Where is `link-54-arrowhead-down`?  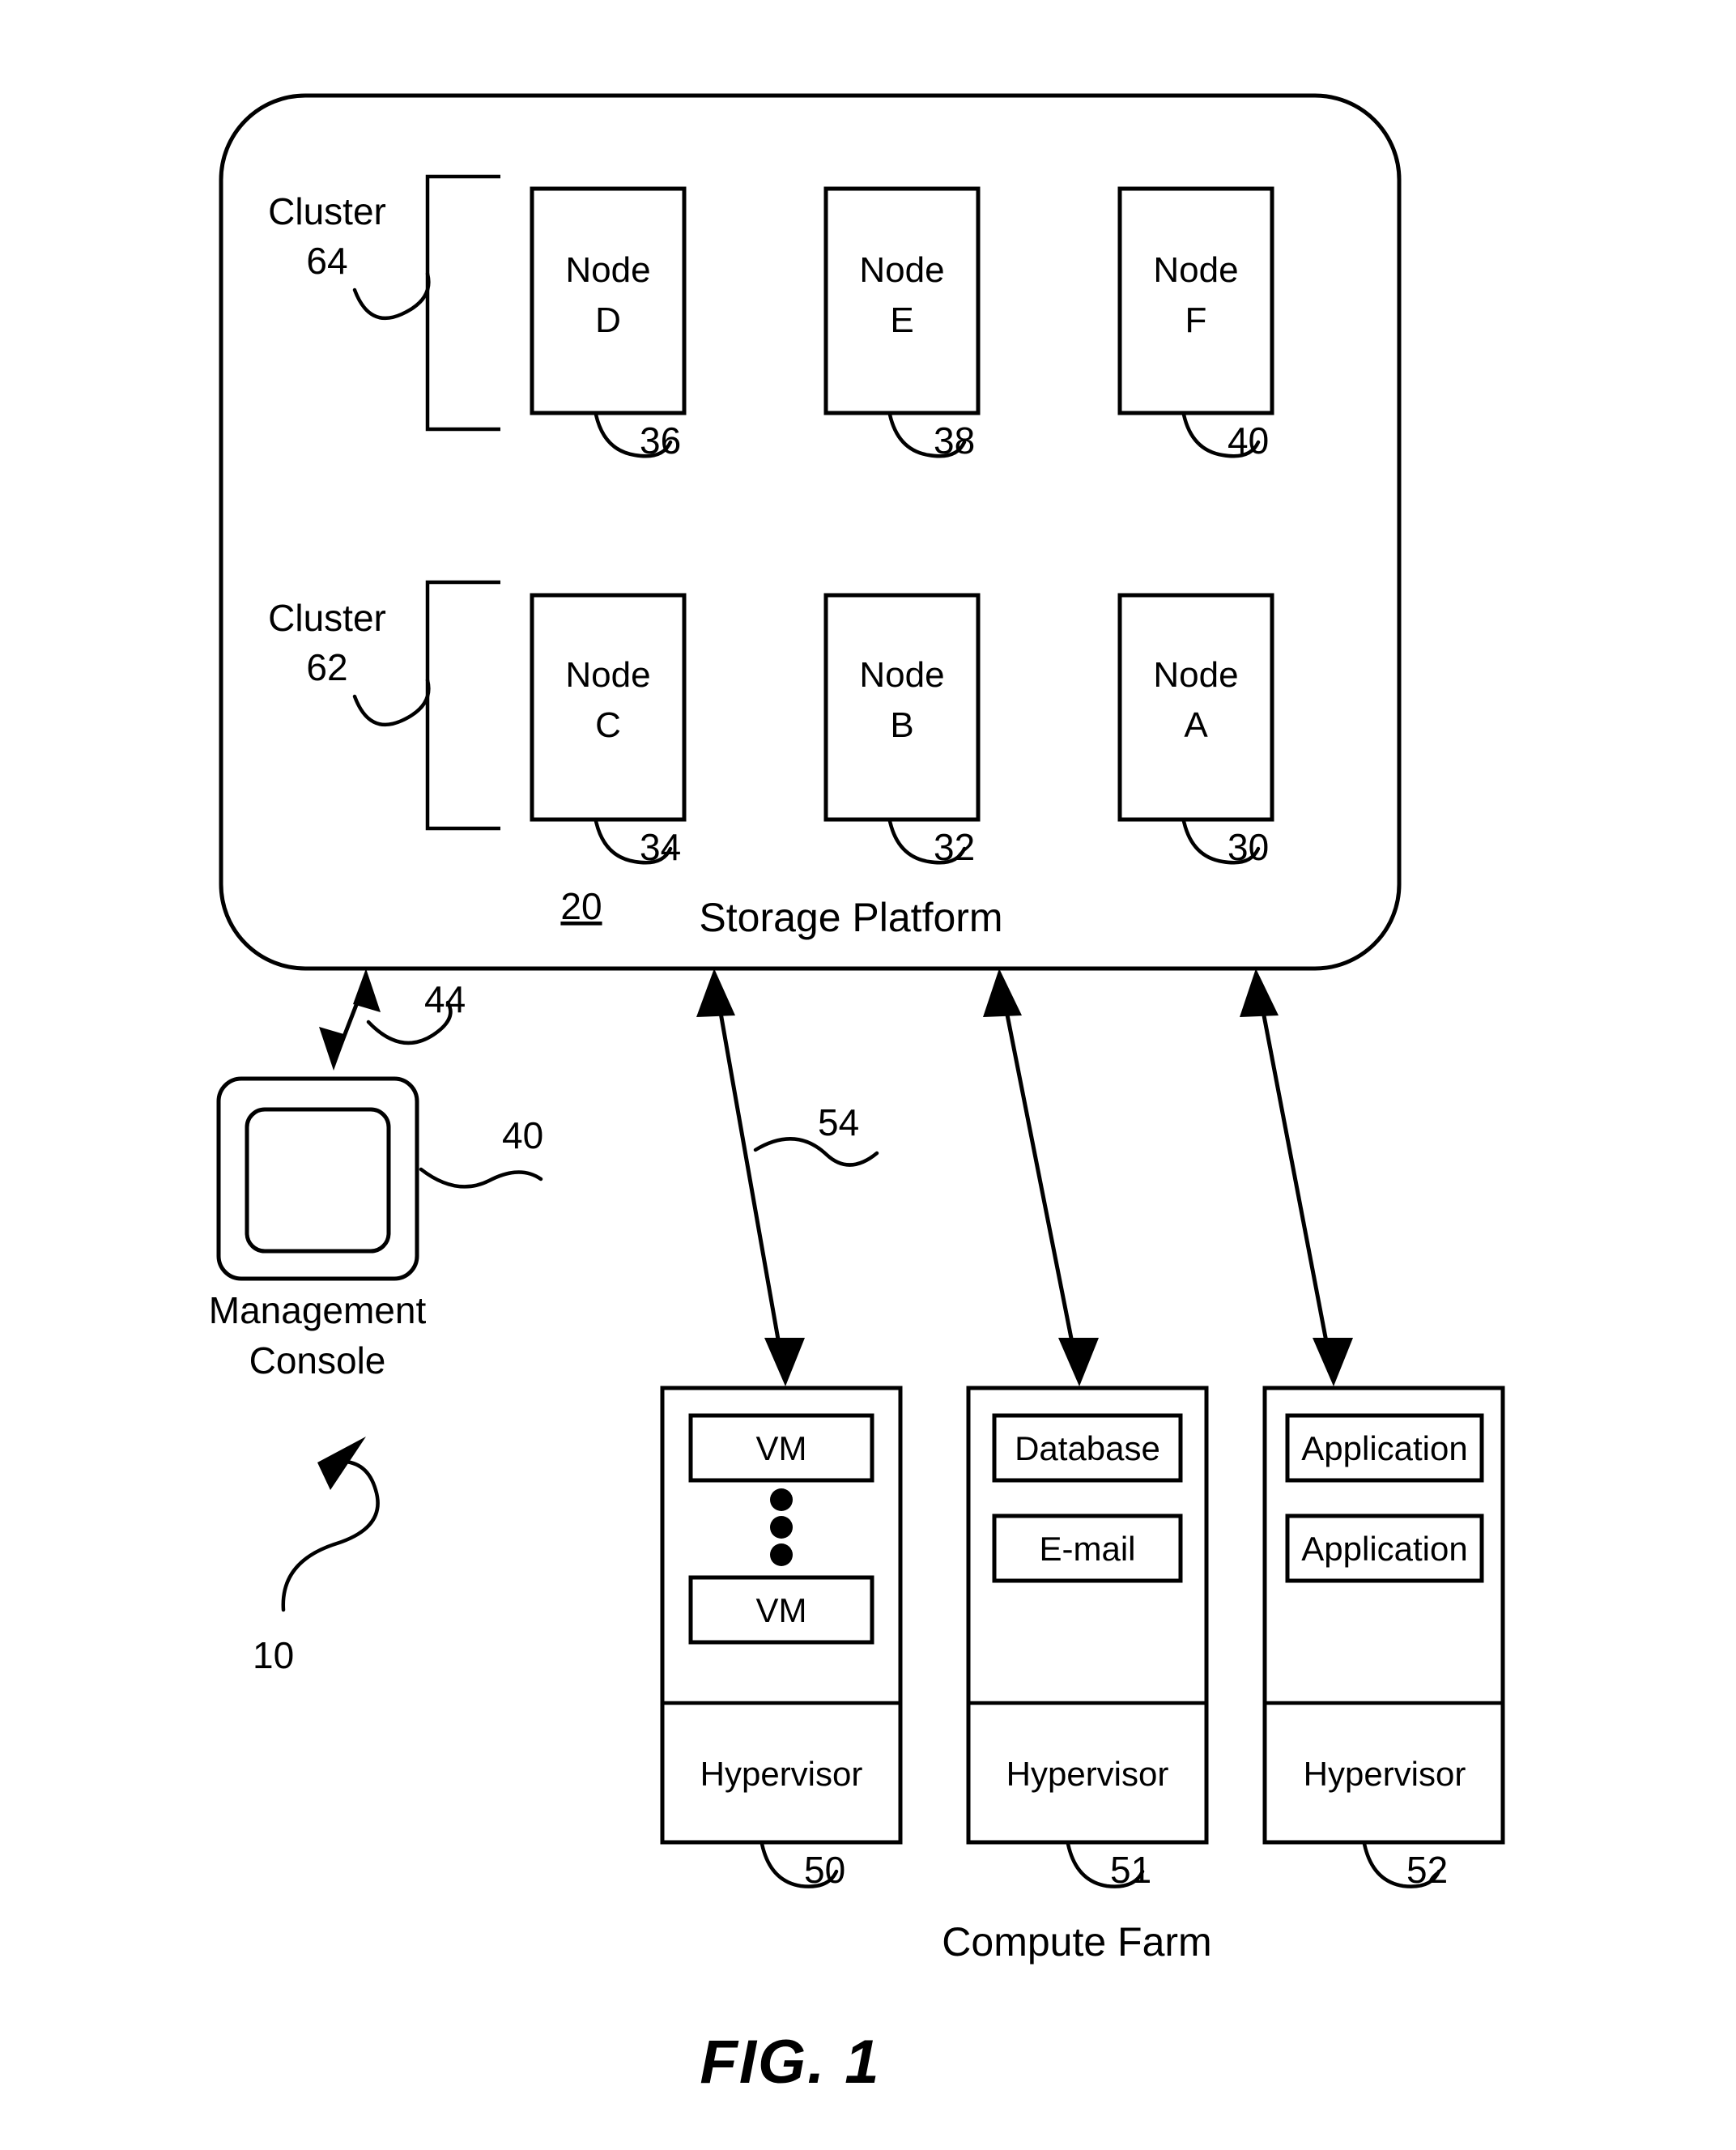 link-54-arrowhead-down is located at coordinates (784, 1362).